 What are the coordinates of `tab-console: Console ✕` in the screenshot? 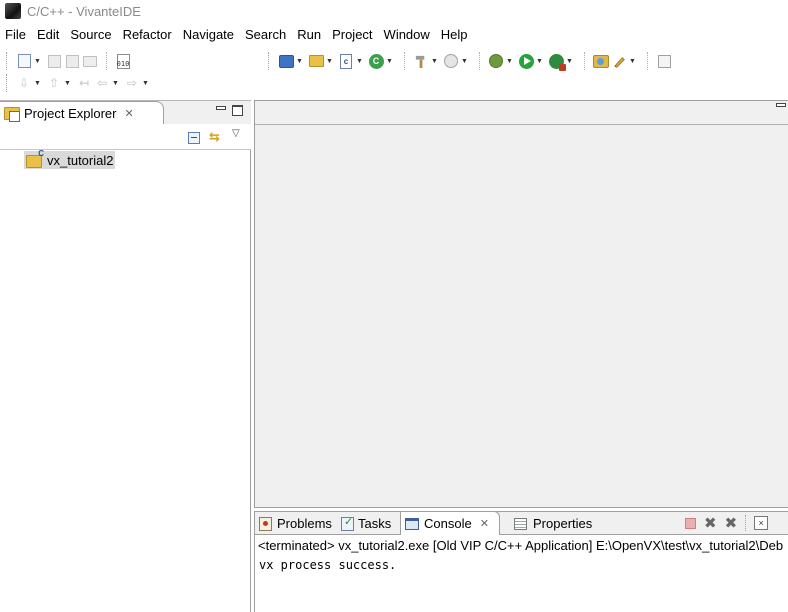 It's located at (450, 523).